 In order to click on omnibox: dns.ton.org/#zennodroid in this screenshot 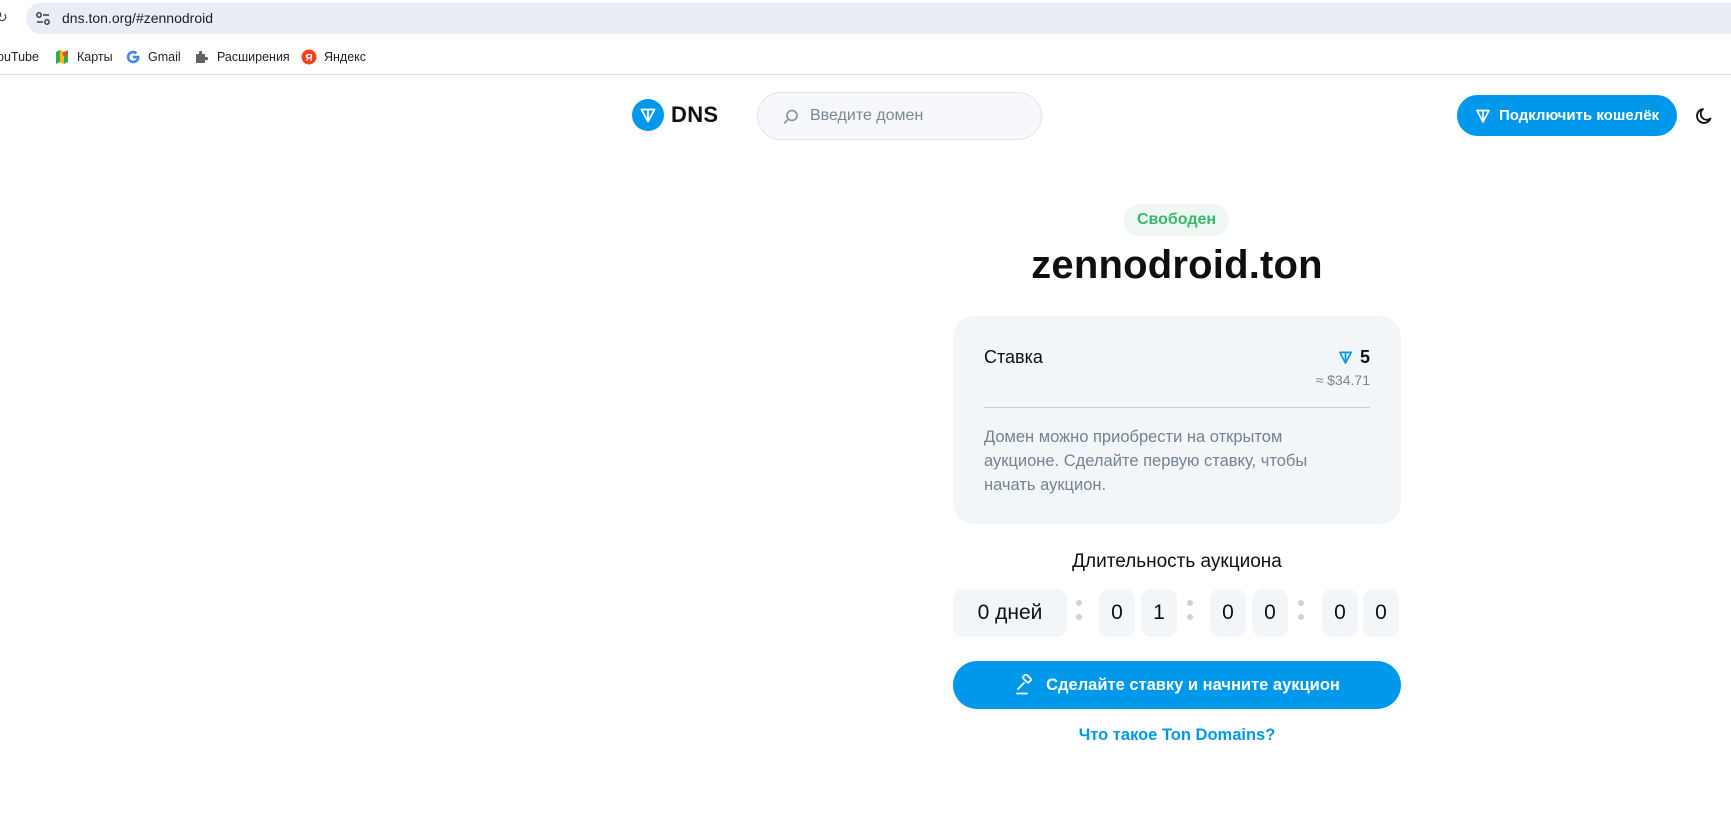, I will do `click(878, 18)`.